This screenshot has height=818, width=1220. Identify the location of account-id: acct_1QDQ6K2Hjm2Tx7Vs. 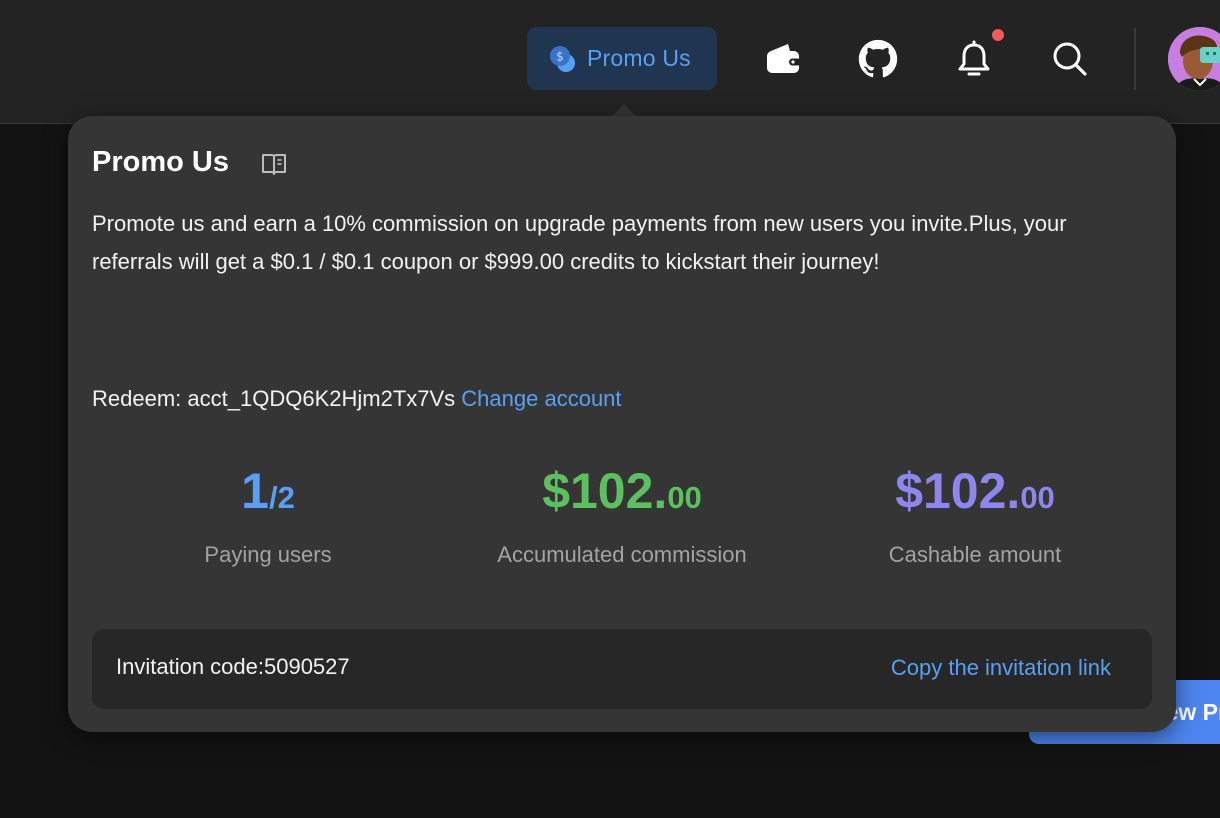
(321, 398).